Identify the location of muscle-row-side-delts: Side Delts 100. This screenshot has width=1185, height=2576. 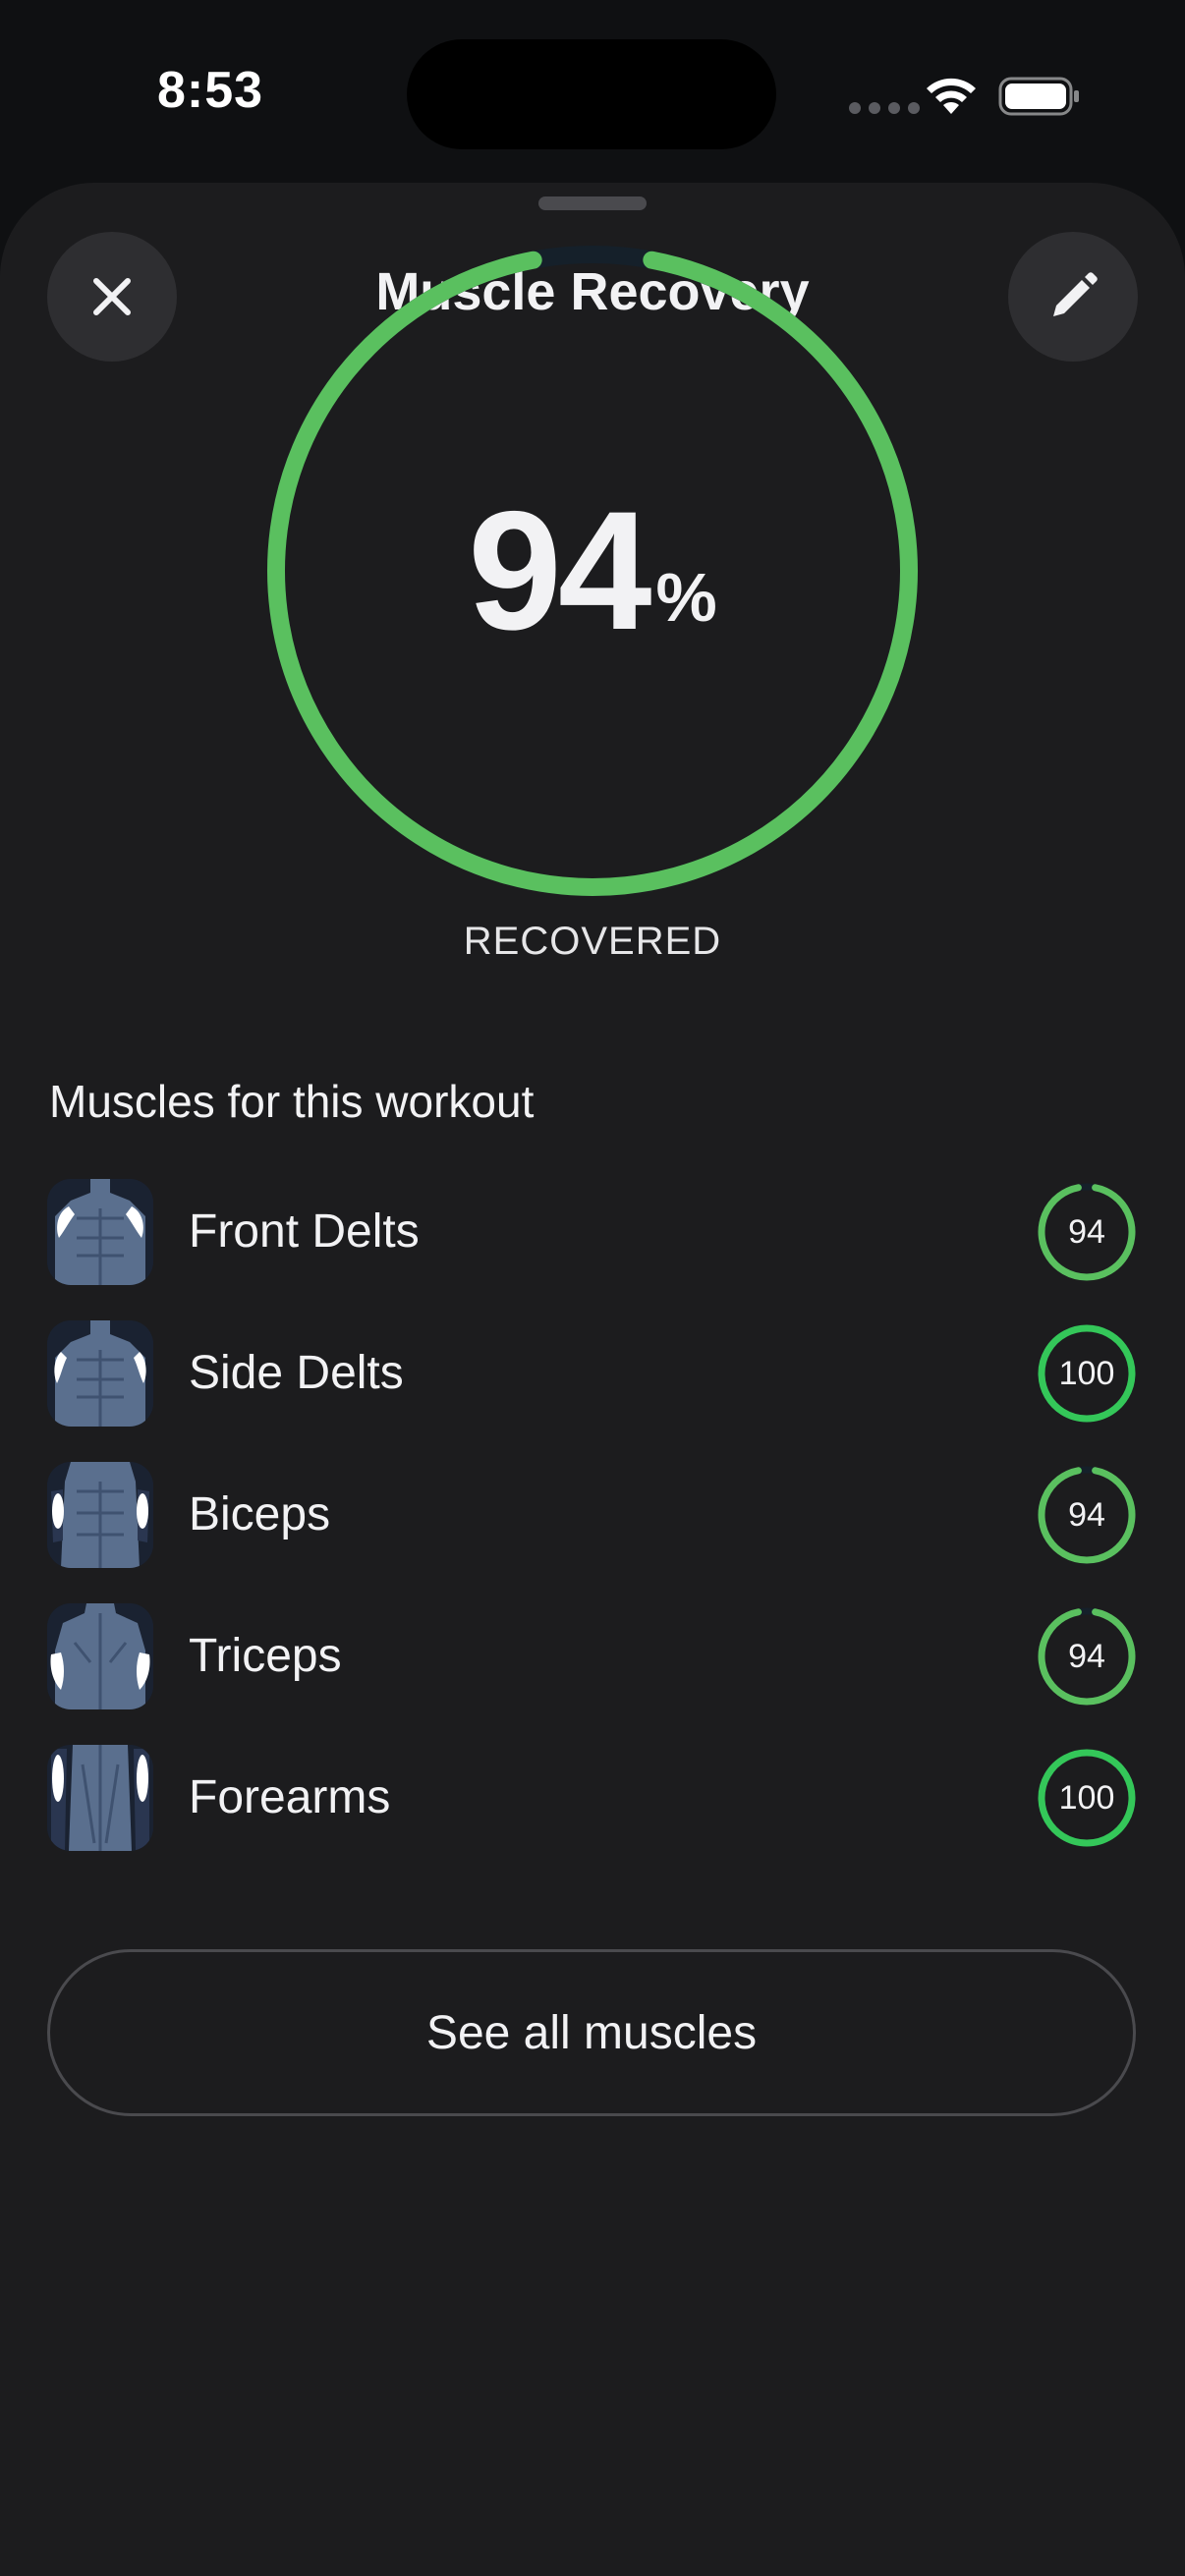
(592, 1381).